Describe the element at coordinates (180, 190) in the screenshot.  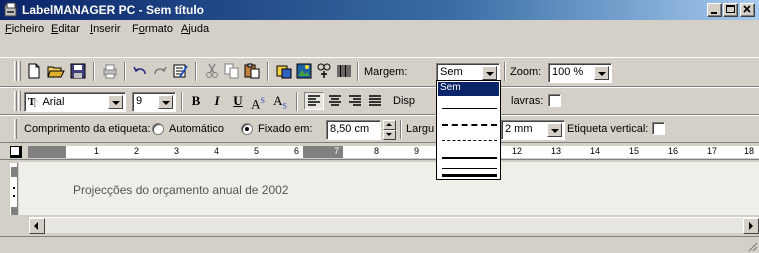
I see `label-text: Projecções do orçamento anual de 2002` at that location.